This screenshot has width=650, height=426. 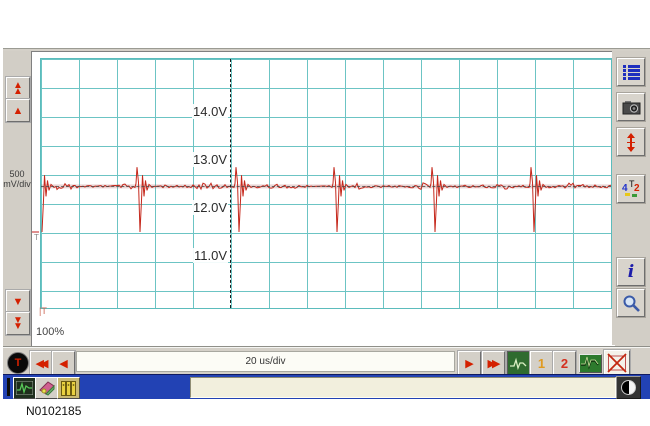 I want to click on zoom-percentage-label: 100%, so click(x=50, y=332).